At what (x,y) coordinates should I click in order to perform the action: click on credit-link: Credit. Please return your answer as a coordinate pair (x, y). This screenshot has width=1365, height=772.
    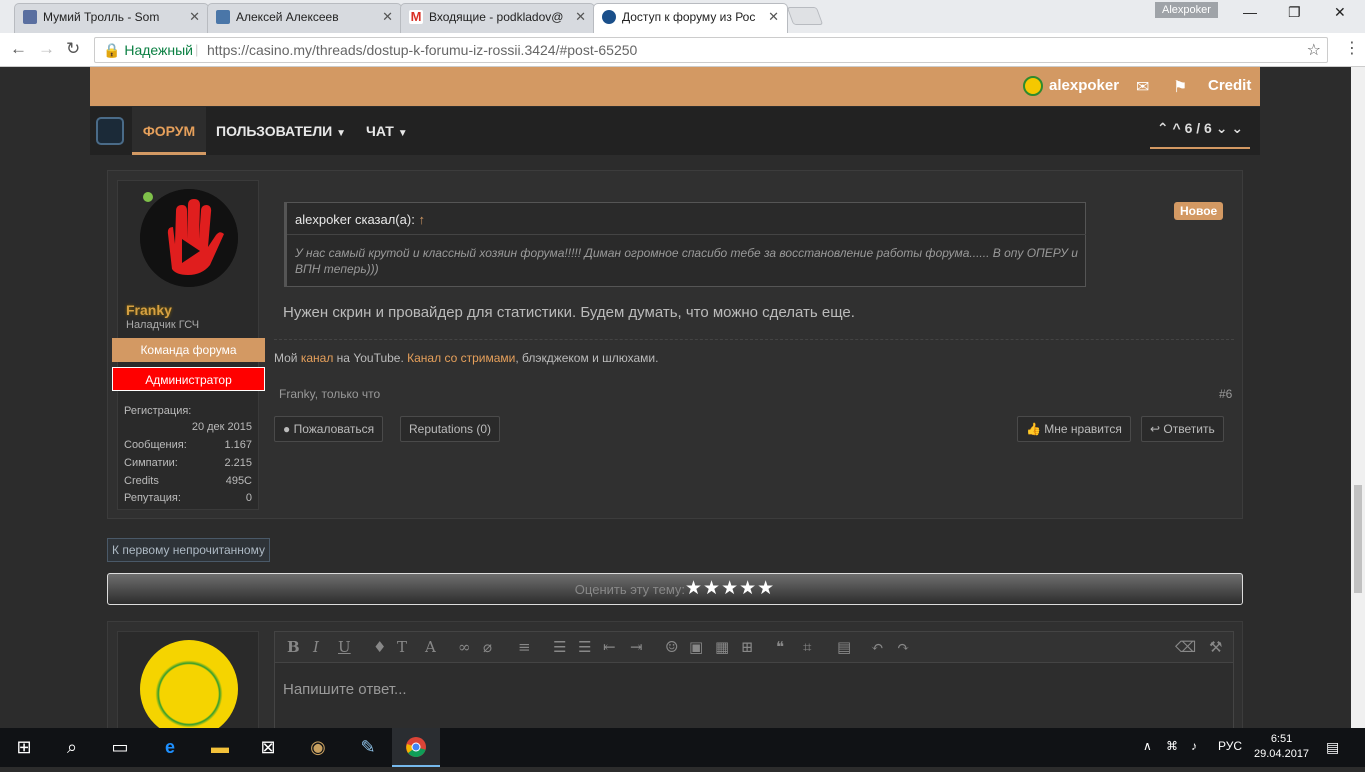
    Looking at the image, I should click on (1229, 85).